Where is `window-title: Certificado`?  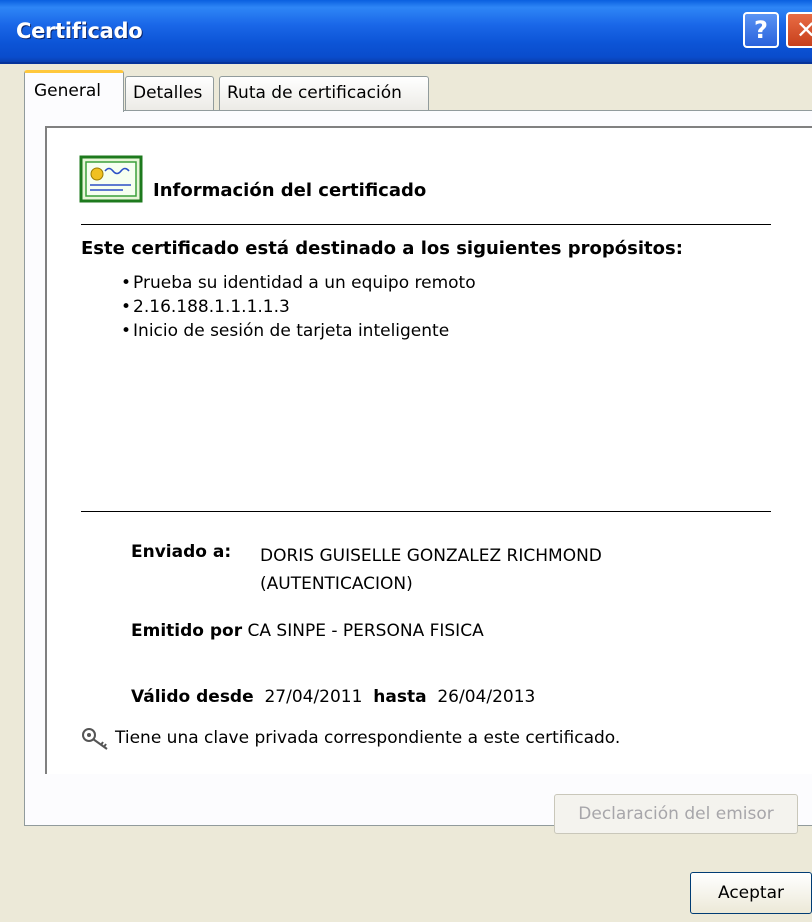 window-title: Certificado is located at coordinates (79, 31).